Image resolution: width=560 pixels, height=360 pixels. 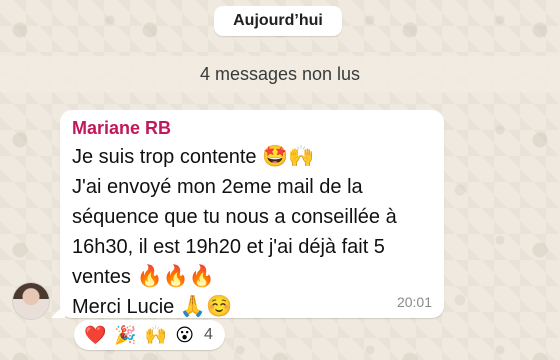 What do you see at coordinates (206, 306) in the screenshot?
I see `emoji-glyph: 🙏☺️` at bounding box center [206, 306].